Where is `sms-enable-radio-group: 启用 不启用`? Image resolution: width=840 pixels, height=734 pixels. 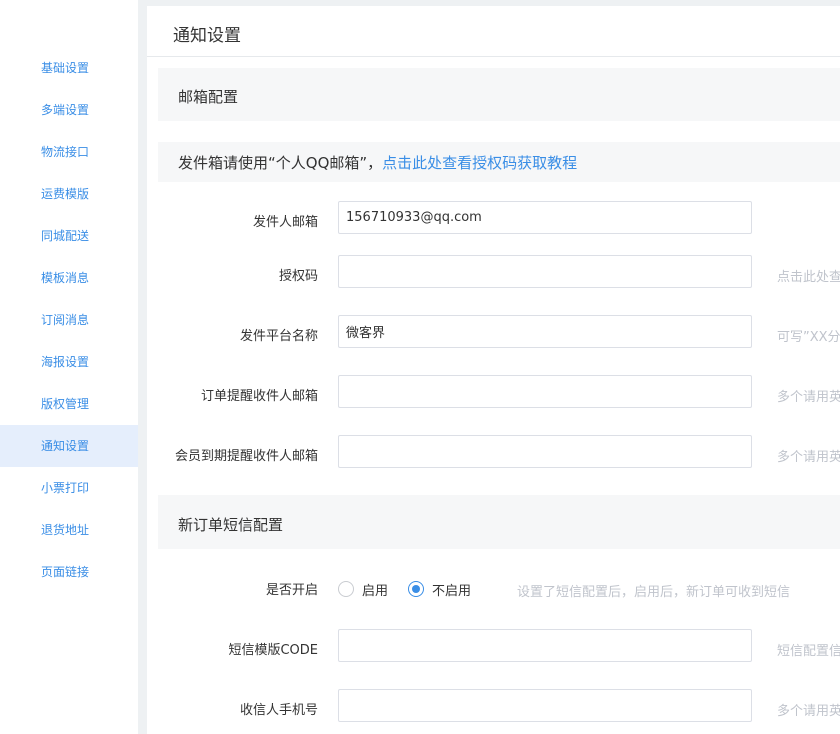
sms-enable-radio-group: 启用 不启用 is located at coordinates (414, 589).